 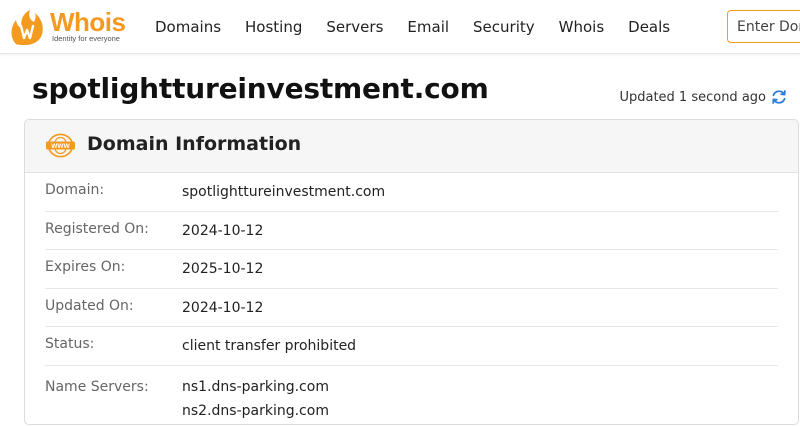 I want to click on card-title: Domain Information, so click(x=194, y=144).